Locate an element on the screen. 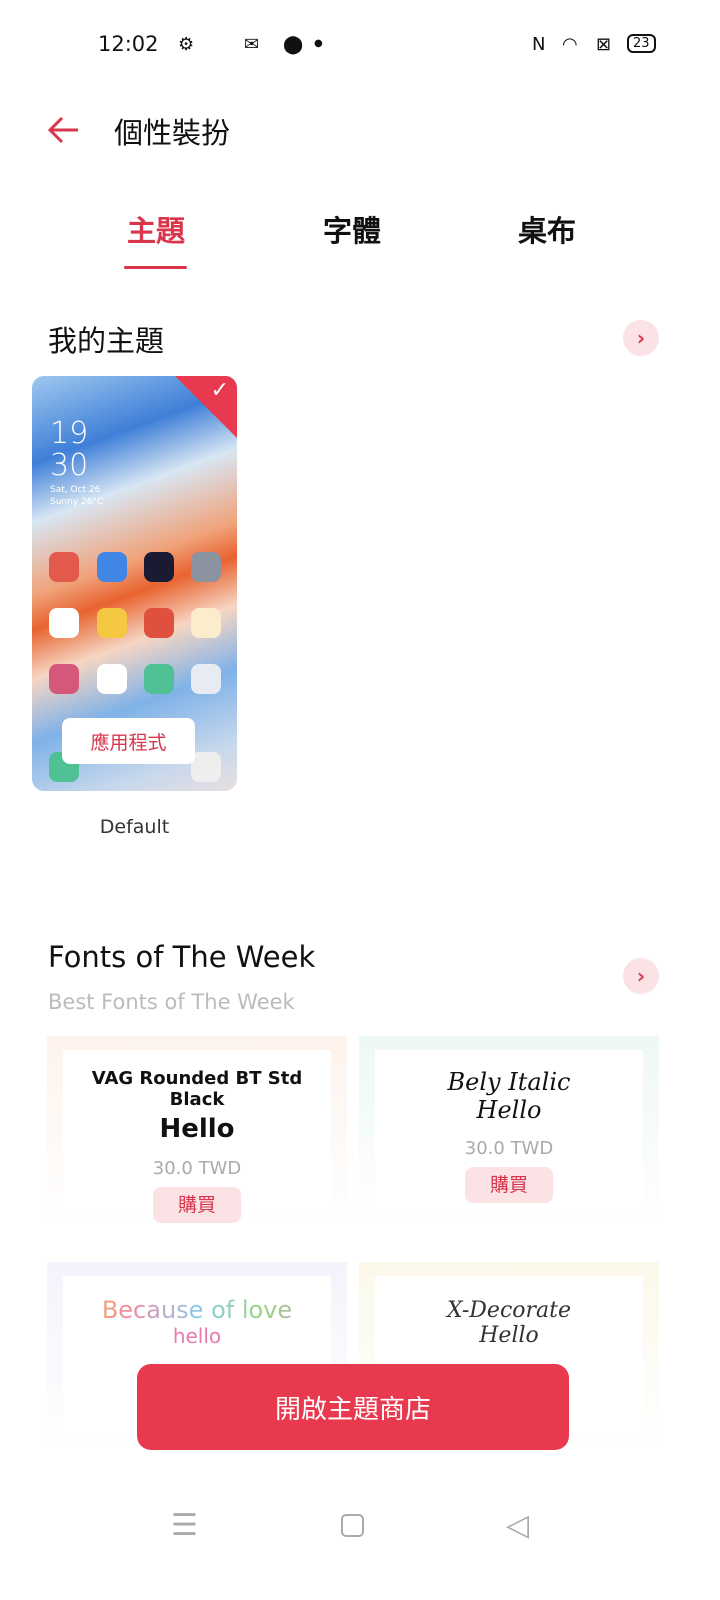 The height and width of the screenshot is (1600, 720). theme-card-default: ✓ 19 30 Sat, Oct 26 Sunny 26°C 應用程式 is located at coordinates (134, 583).